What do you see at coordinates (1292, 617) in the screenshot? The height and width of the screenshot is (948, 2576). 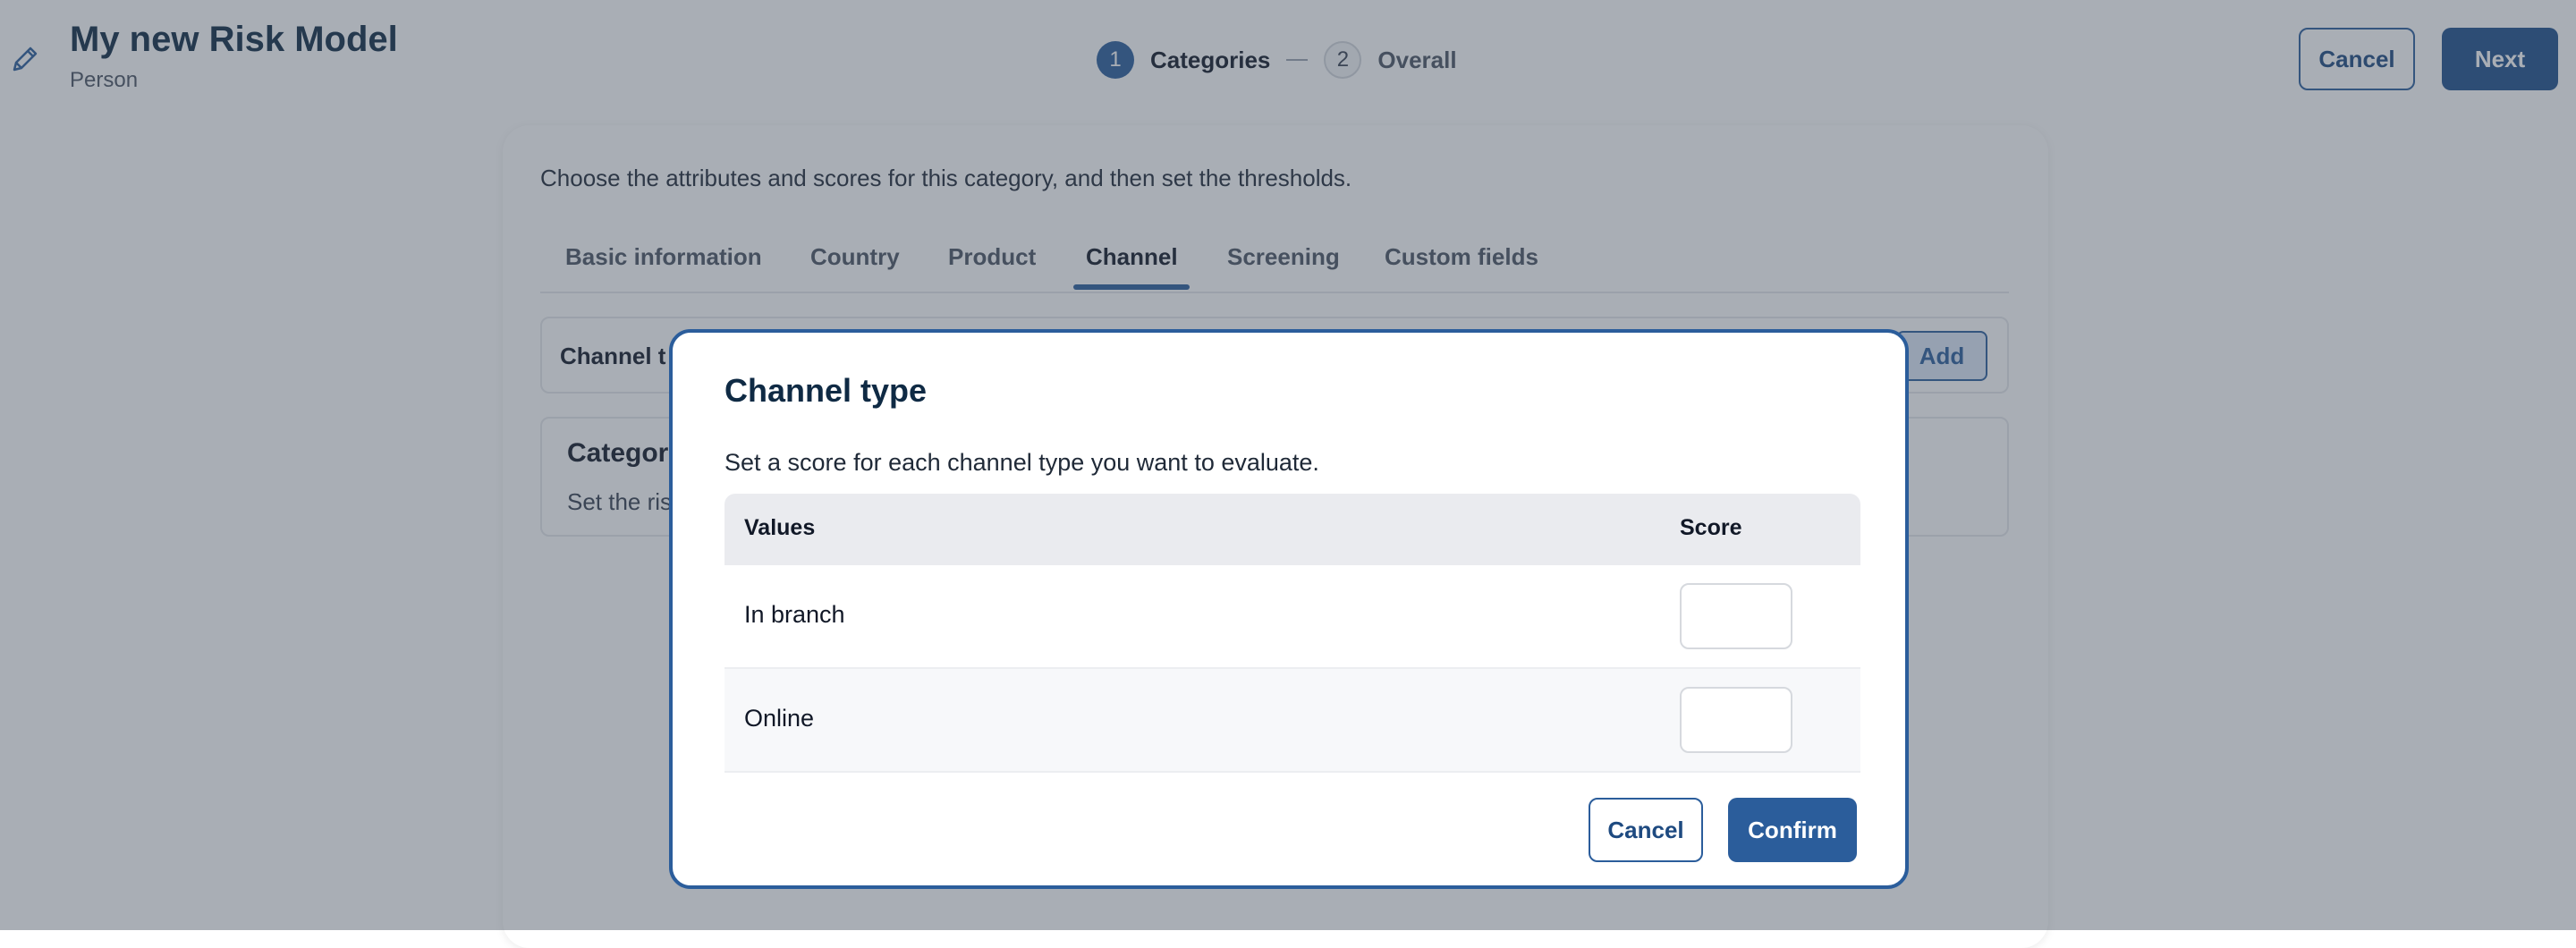 I see `table-row: In branch` at bounding box center [1292, 617].